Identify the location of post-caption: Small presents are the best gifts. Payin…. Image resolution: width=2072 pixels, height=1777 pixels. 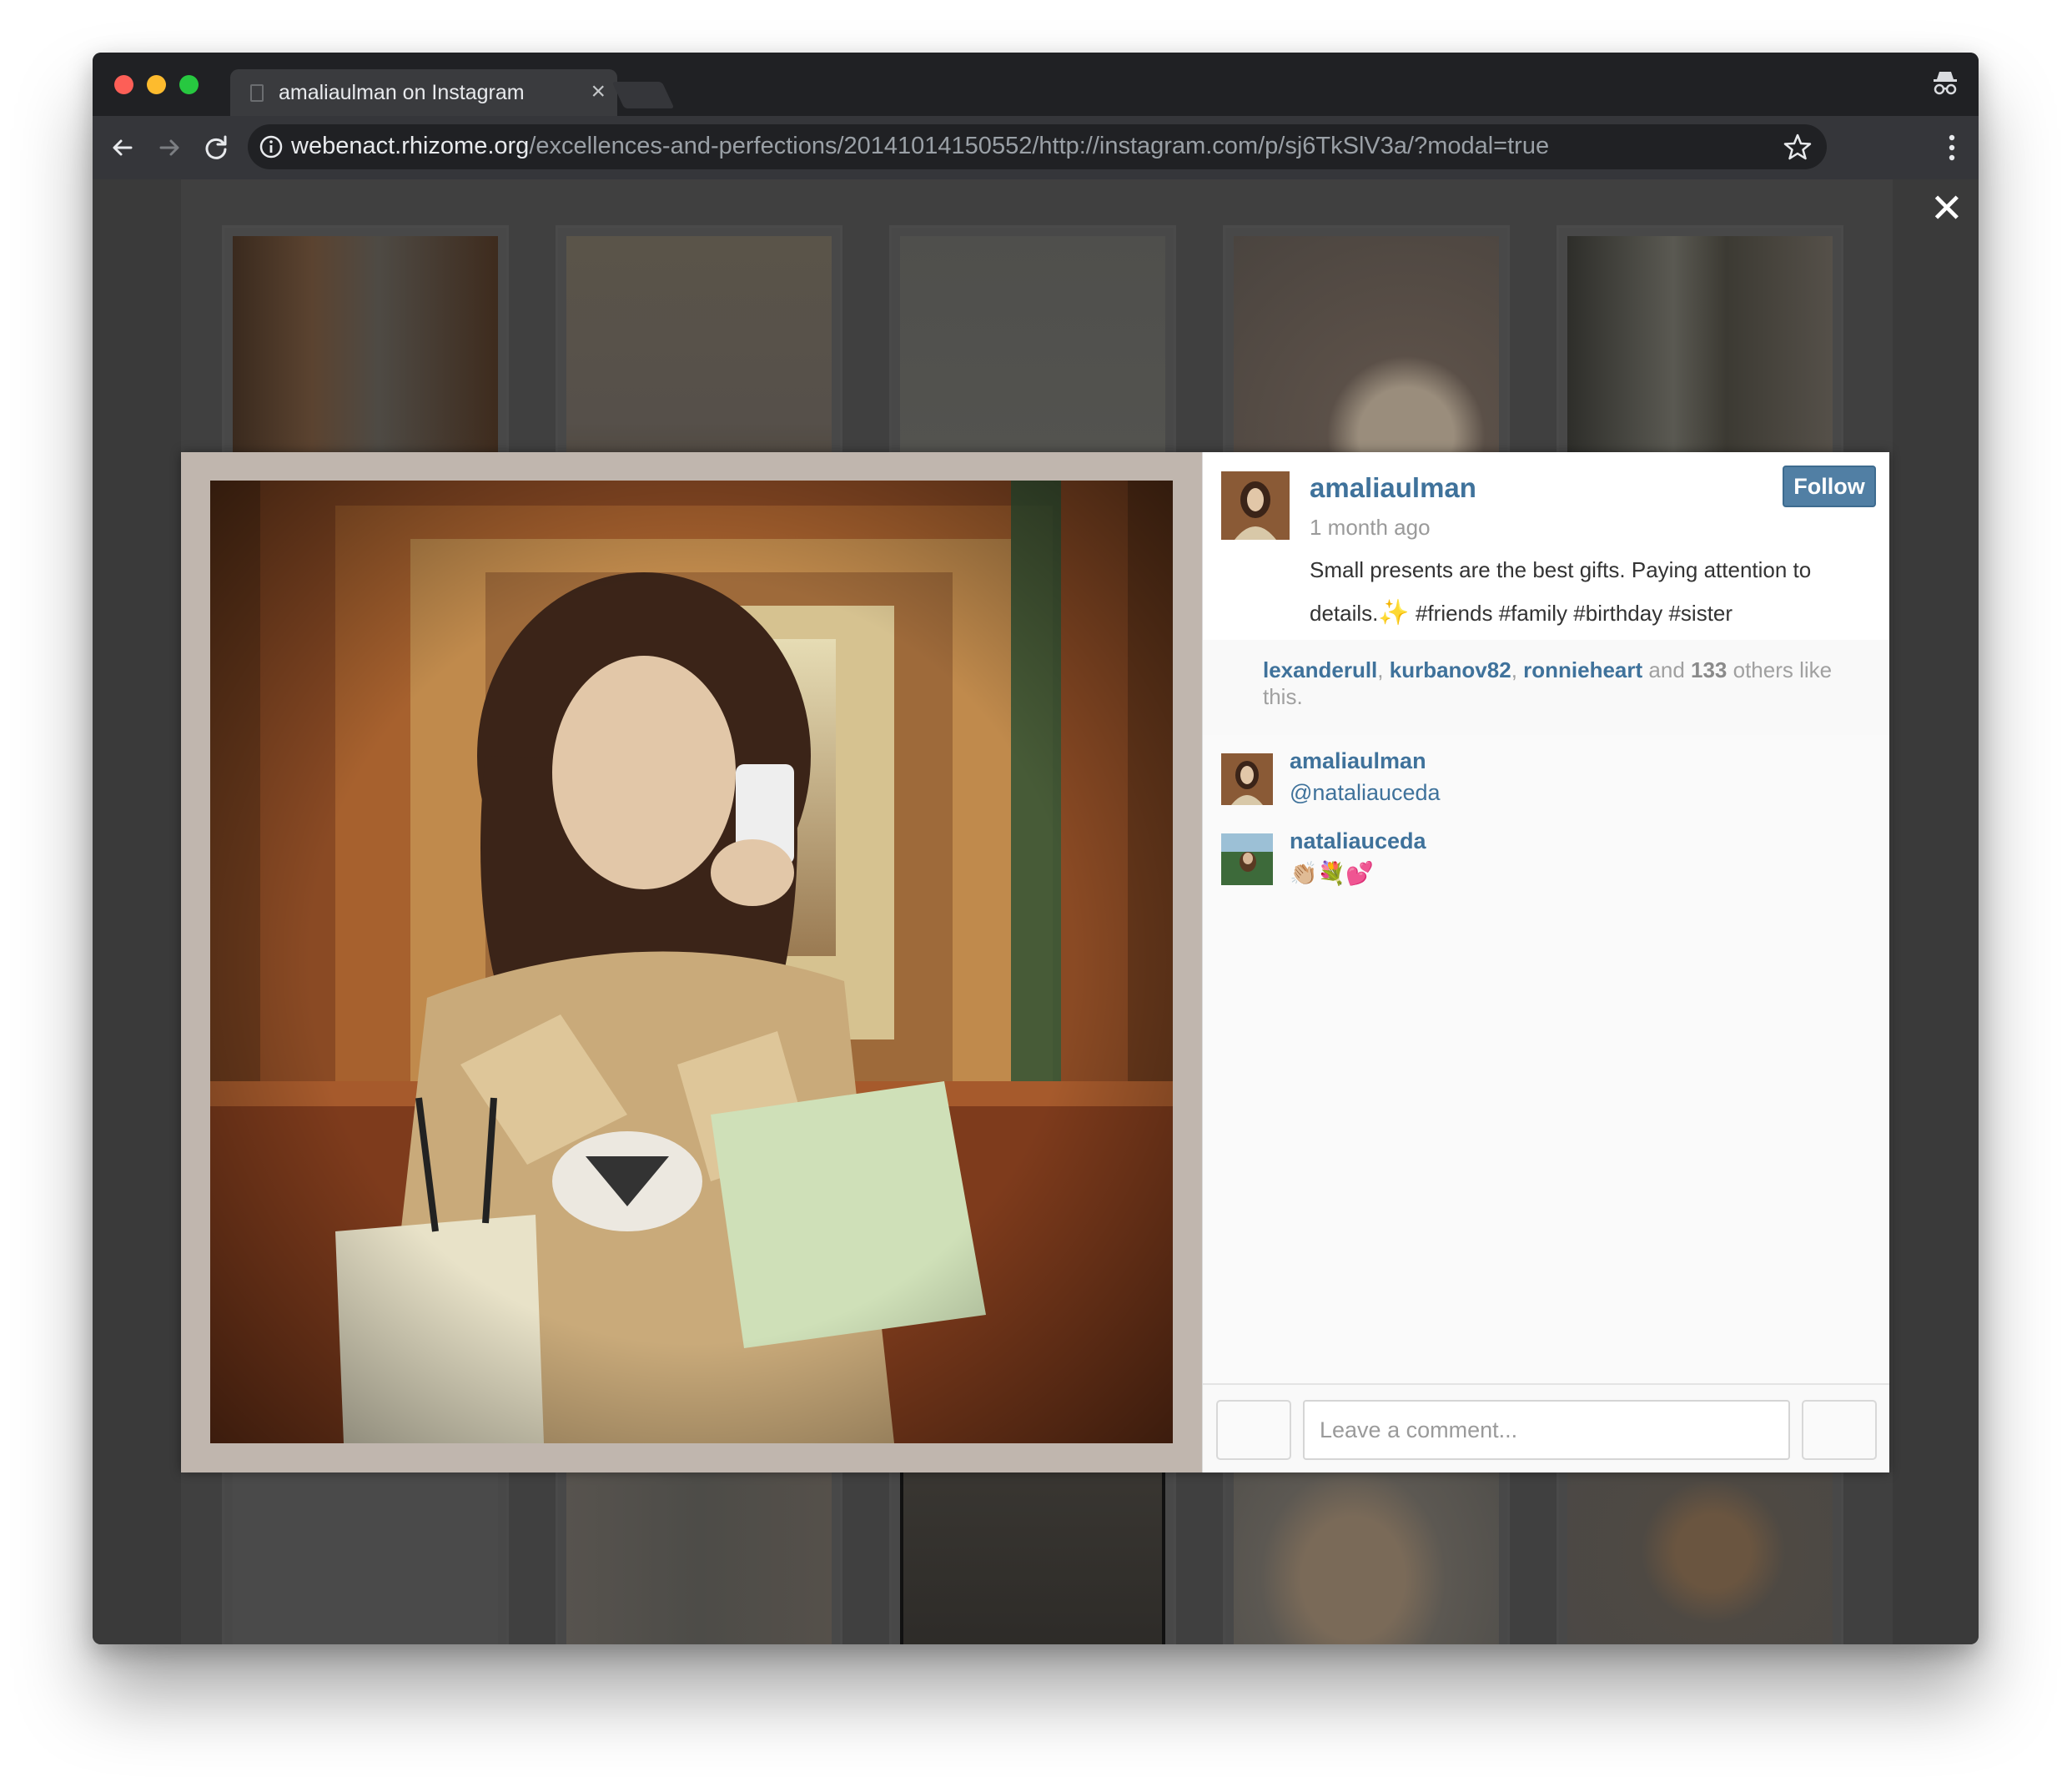
(1561, 592).